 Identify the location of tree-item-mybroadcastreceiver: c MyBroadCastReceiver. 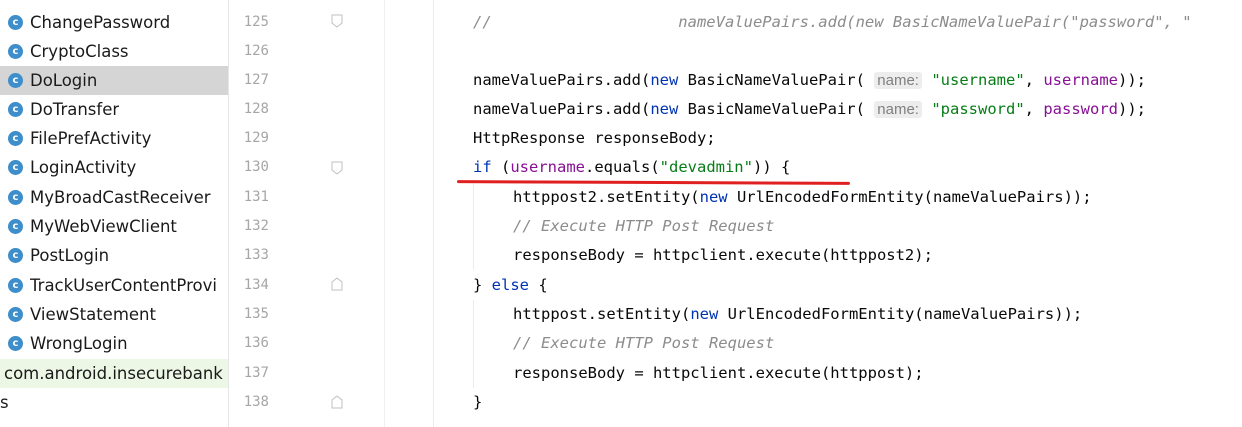
(114, 197).